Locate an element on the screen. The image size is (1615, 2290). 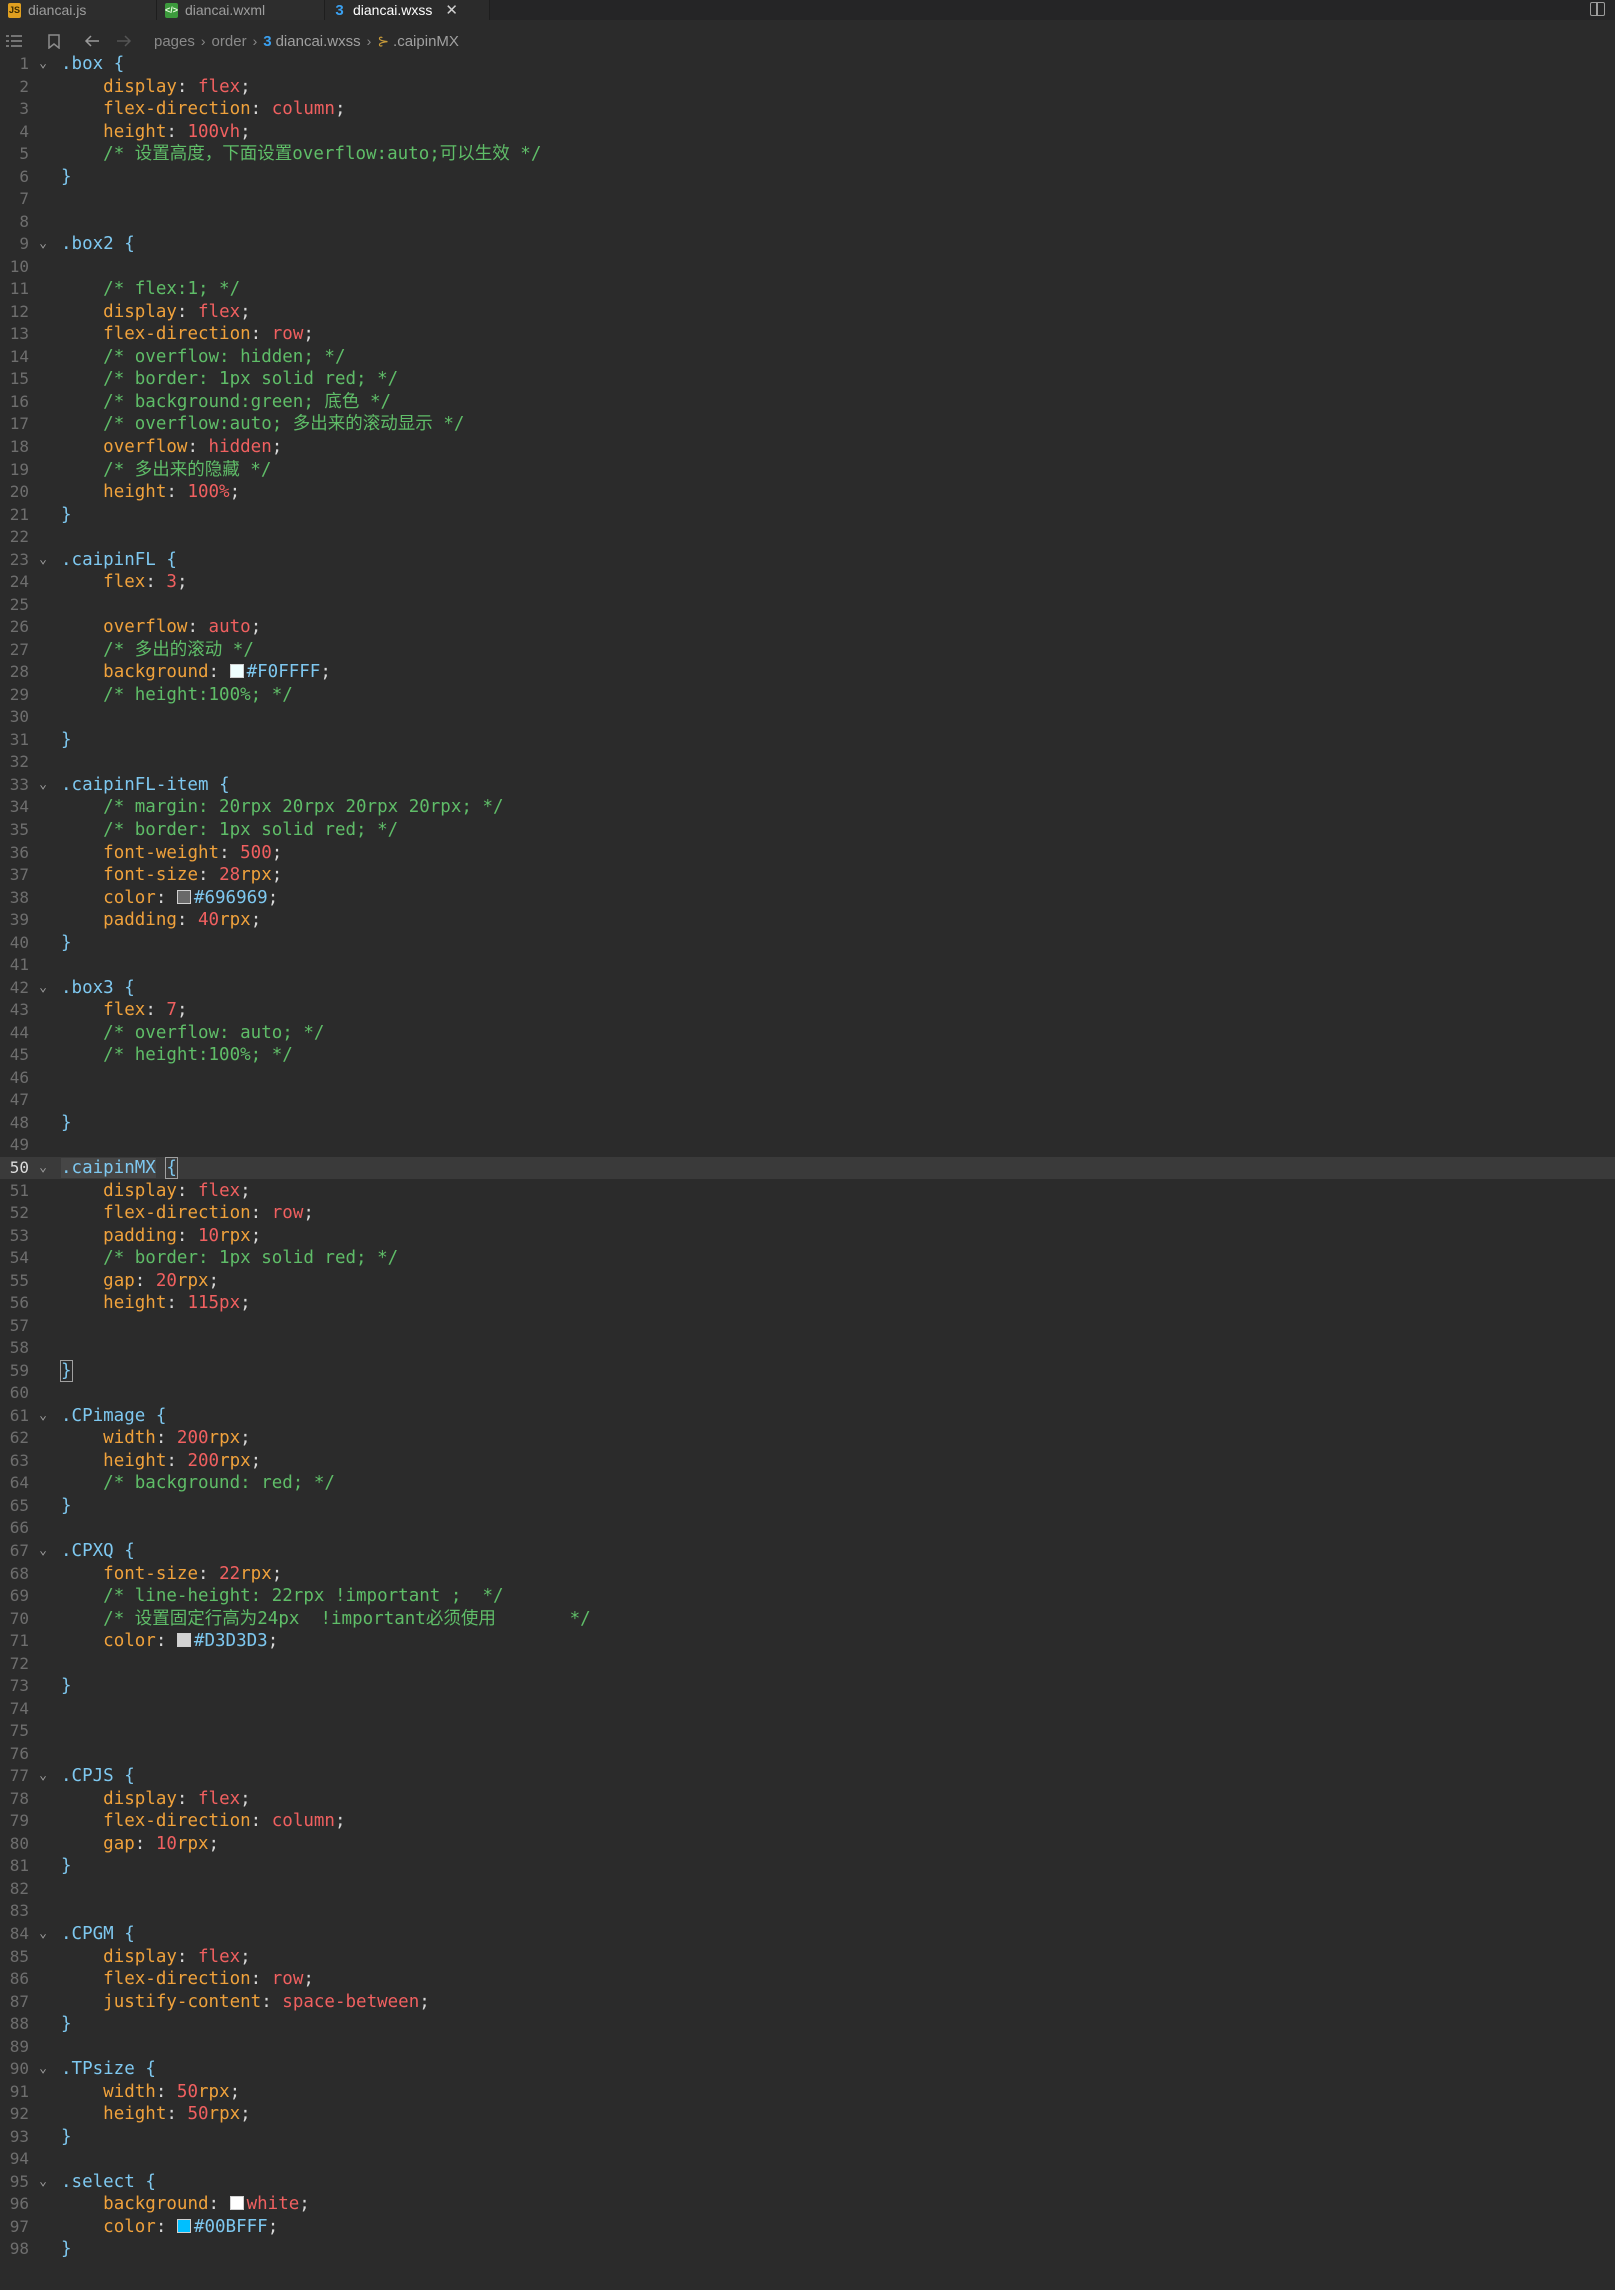
code-line: 20 height: 100%; is located at coordinates (807, 492).